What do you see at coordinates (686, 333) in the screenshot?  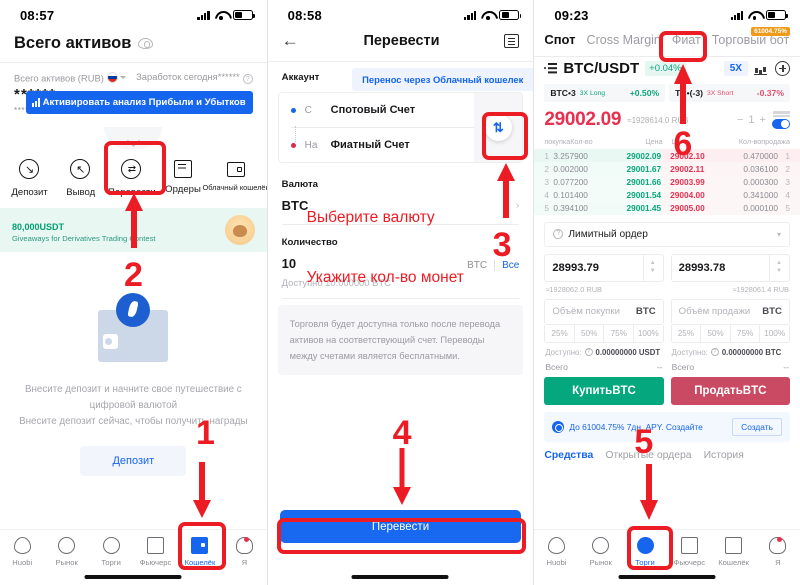 I see `sell-pct-25: 25%` at bounding box center [686, 333].